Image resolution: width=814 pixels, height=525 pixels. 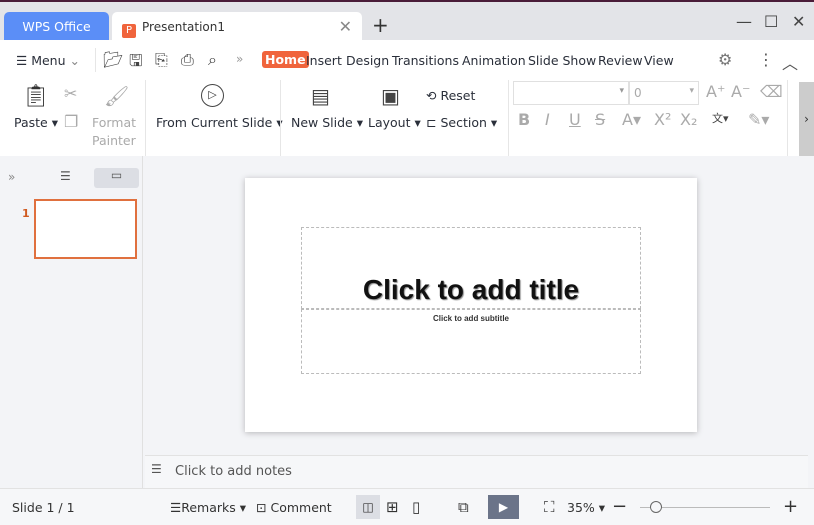 I want to click on remarks-icon: ☰, so click(x=176, y=507).